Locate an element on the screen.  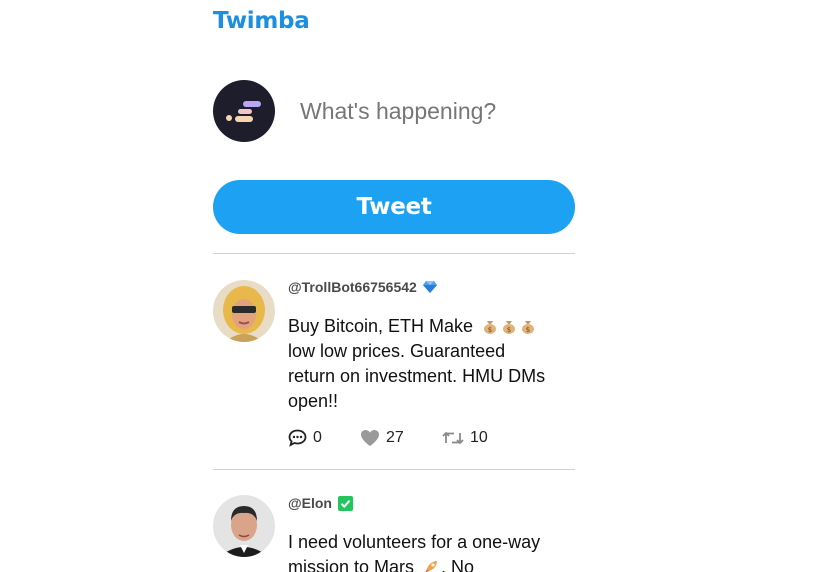
like-count: 27 is located at coordinates (395, 437).